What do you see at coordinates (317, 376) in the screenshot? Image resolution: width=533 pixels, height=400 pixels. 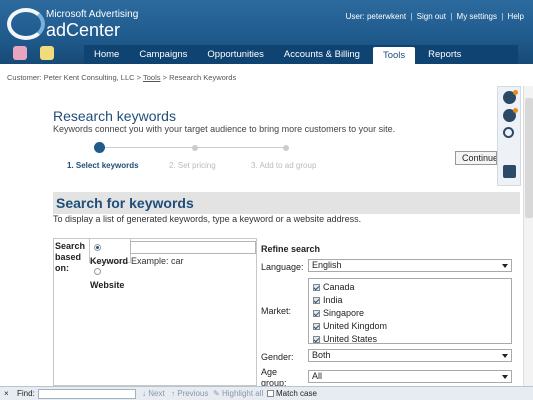 I see `age-group-value: All` at bounding box center [317, 376].